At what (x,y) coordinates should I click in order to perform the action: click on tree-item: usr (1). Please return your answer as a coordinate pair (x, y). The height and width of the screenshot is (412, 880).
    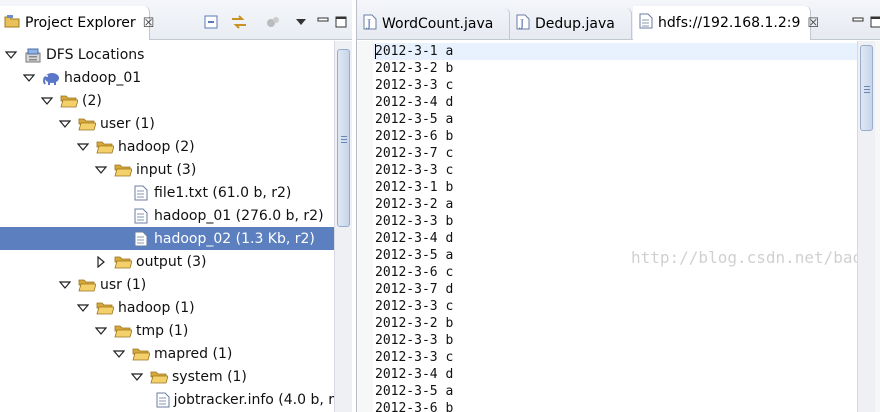
    Looking at the image, I should click on (167, 284).